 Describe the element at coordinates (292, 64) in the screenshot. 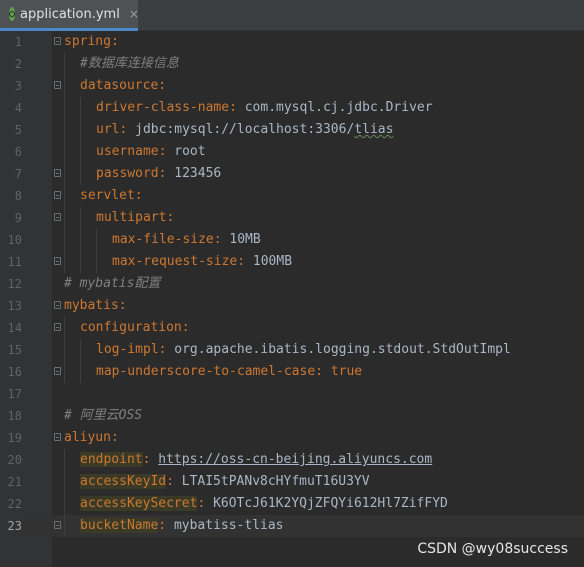

I see `code-line: 2 #数据库连接信息` at that location.